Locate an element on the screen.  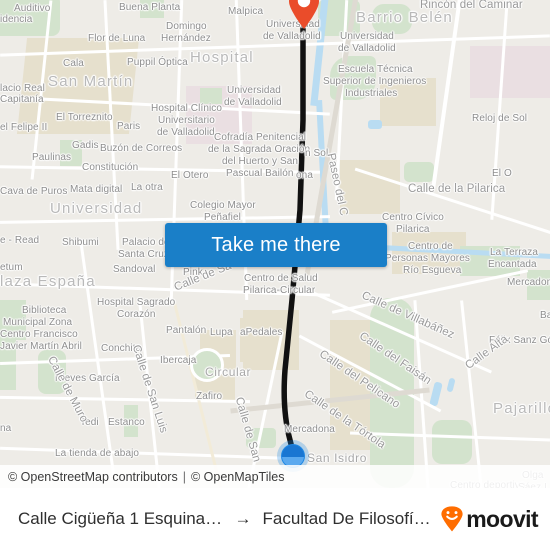
attribution-maptiles: © OpenMapTiles is located at coordinates (238, 477).